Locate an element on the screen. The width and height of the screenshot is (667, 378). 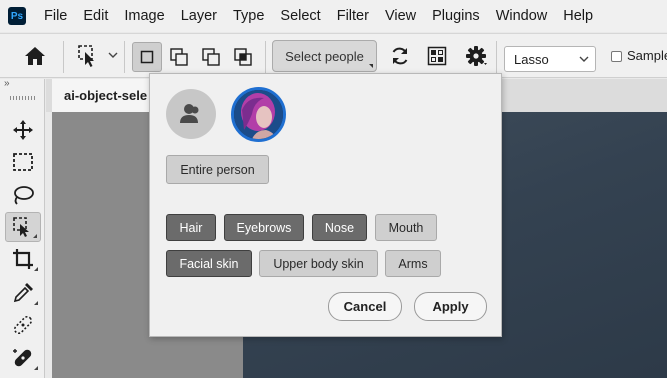
lasso-icon is located at coordinates (24, 195).